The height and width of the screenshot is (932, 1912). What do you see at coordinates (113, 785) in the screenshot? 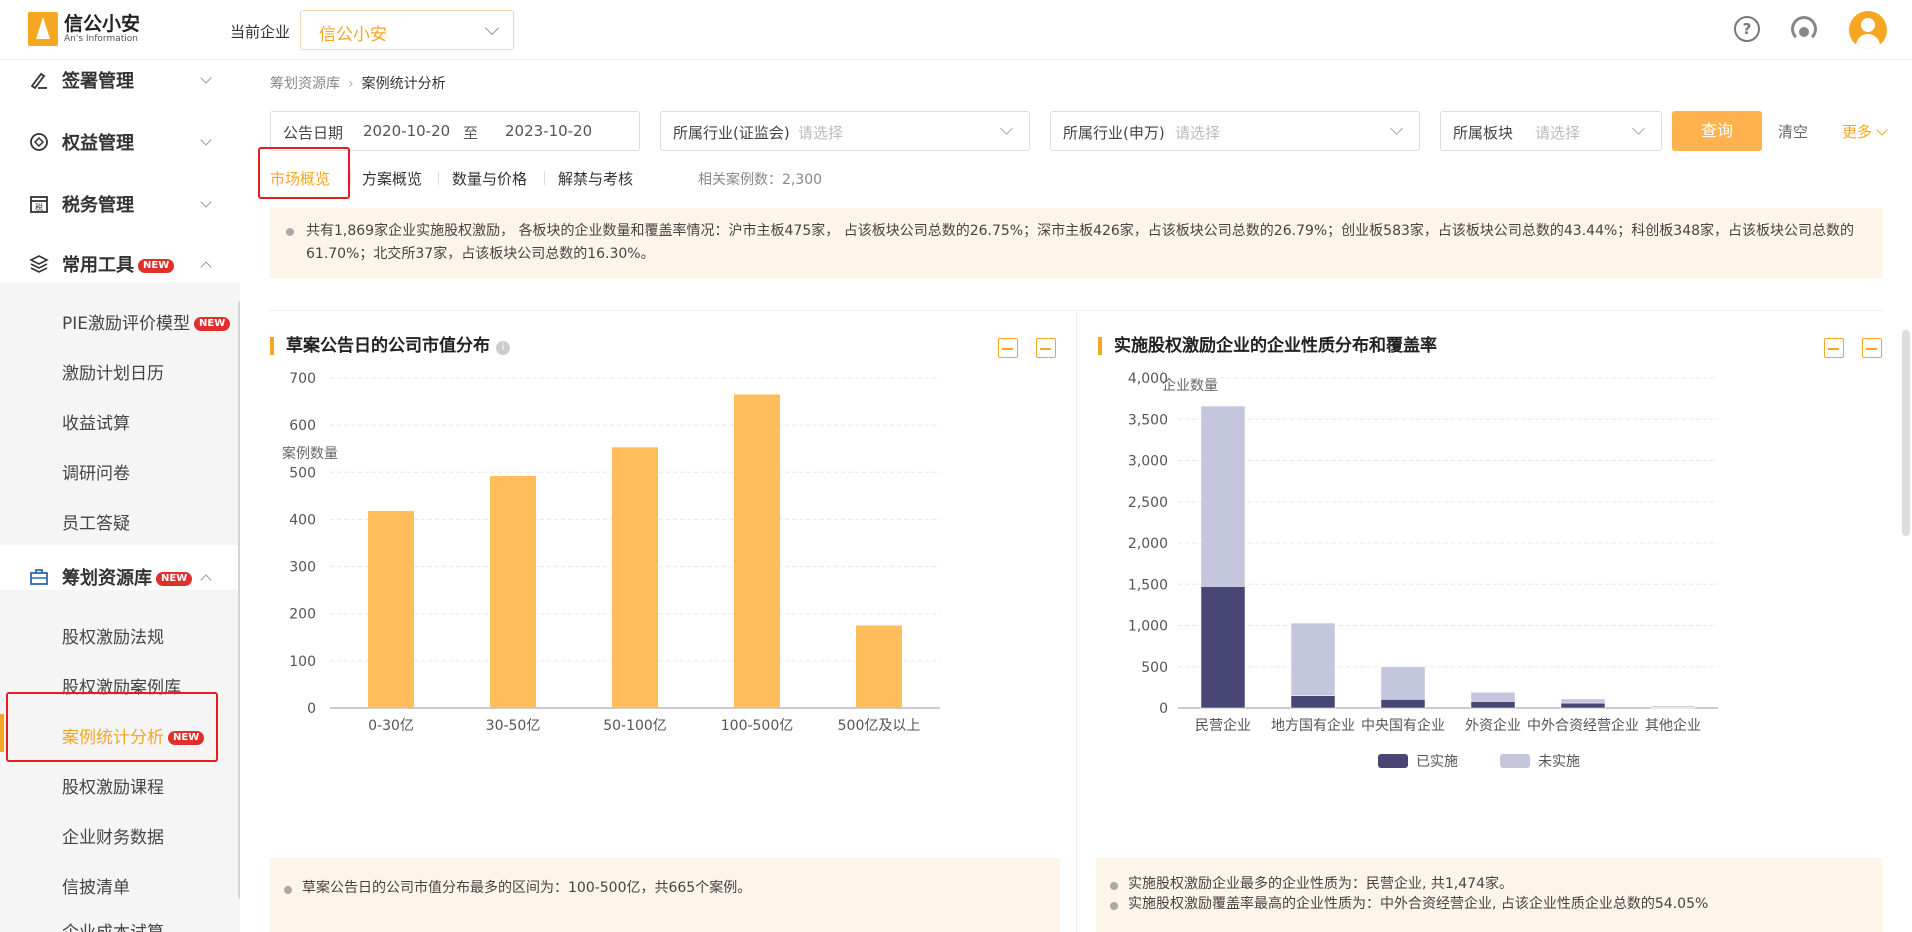
I see `sidebar-sub-courses: 股权激励课程` at bounding box center [113, 785].